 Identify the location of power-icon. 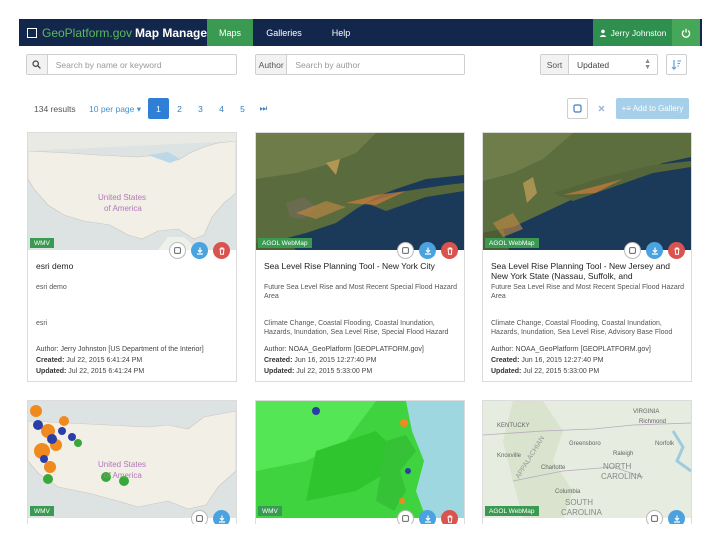
(686, 33).